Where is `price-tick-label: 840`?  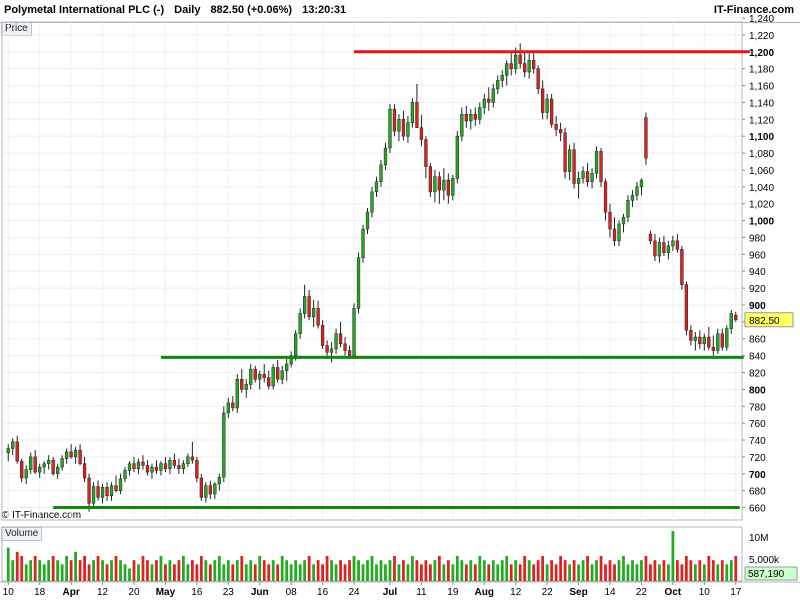
price-tick-label: 840 is located at coordinates (757, 357).